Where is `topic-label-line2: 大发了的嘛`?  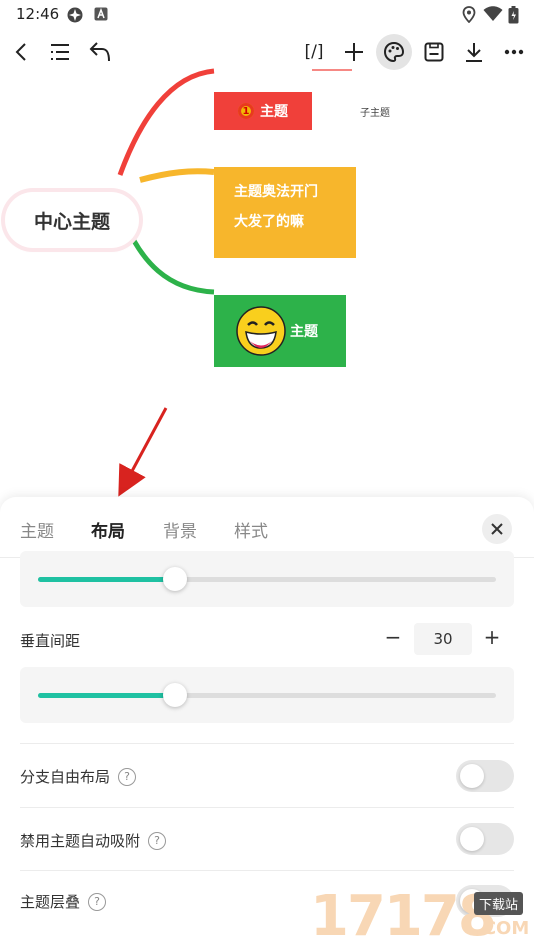 topic-label-line2: 大发了的嘛 is located at coordinates (269, 222).